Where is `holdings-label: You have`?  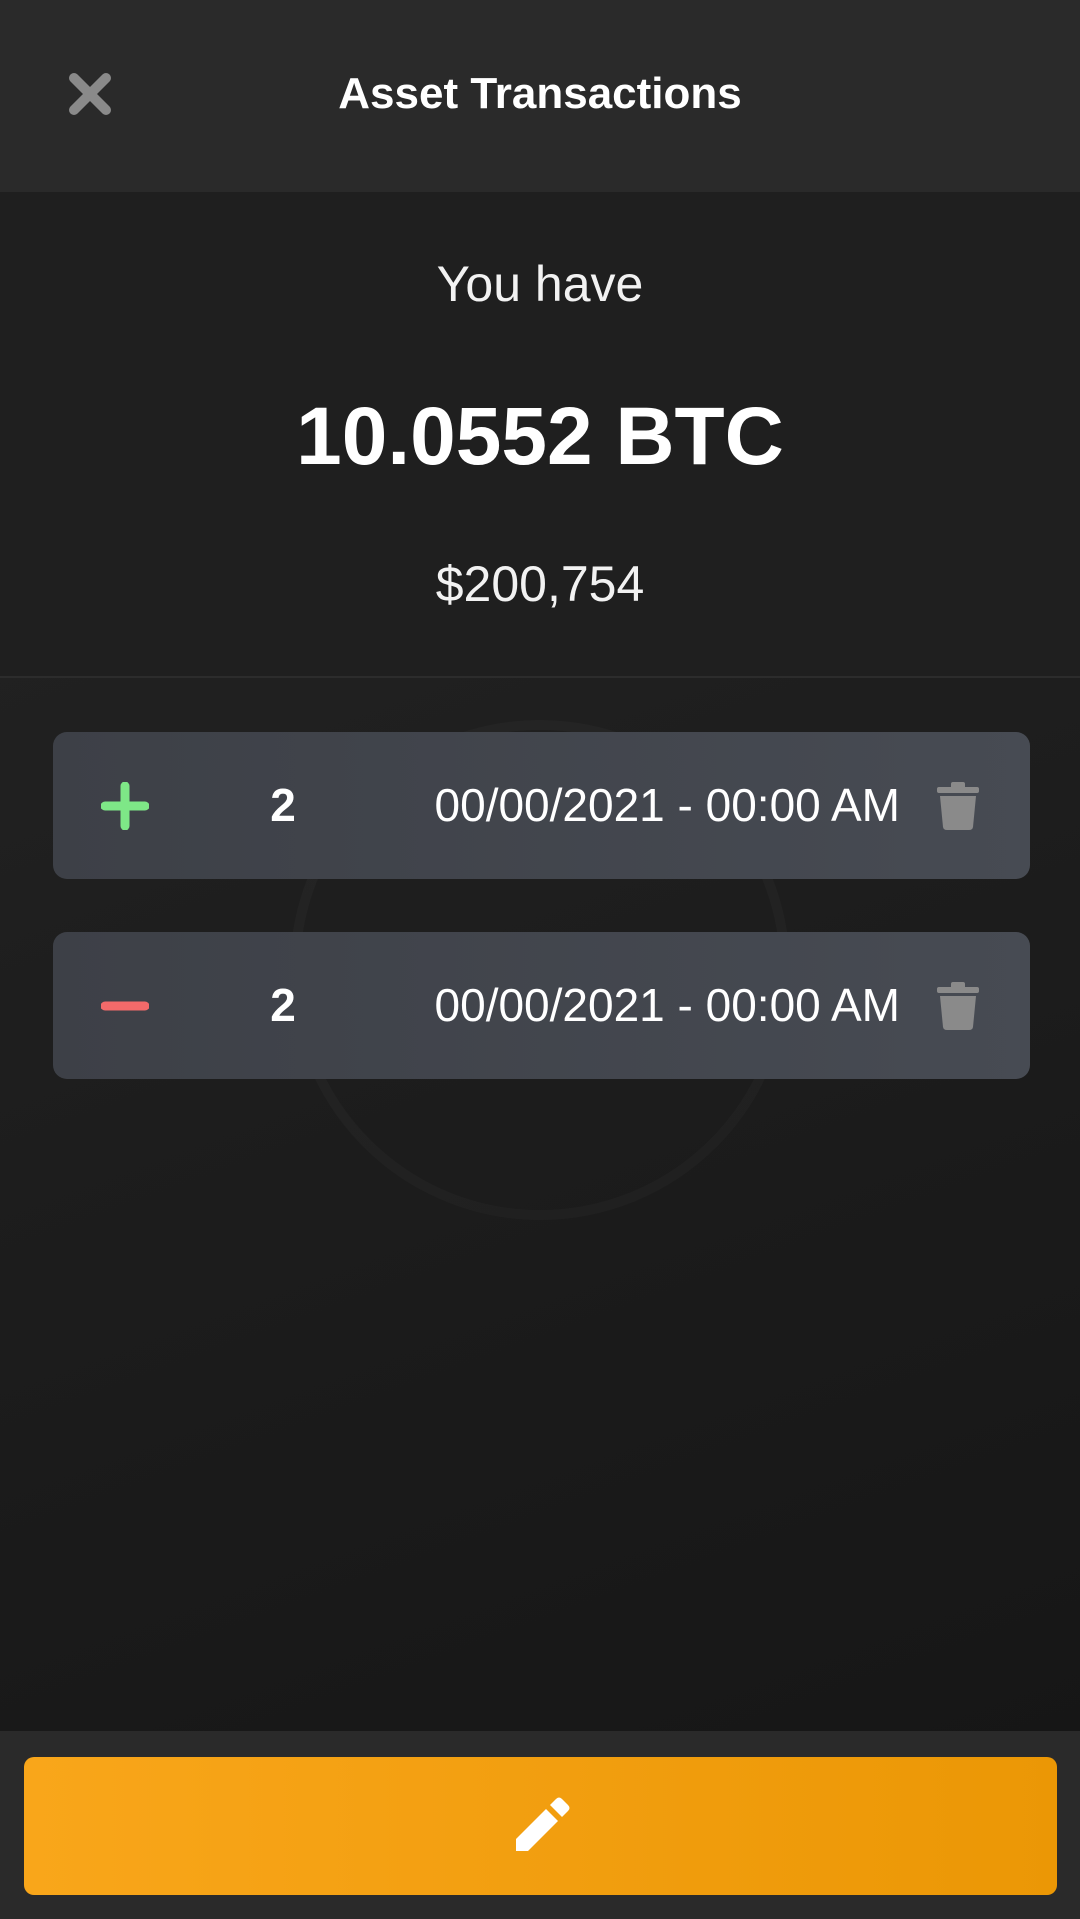
holdings-label: You have is located at coordinates (540, 284).